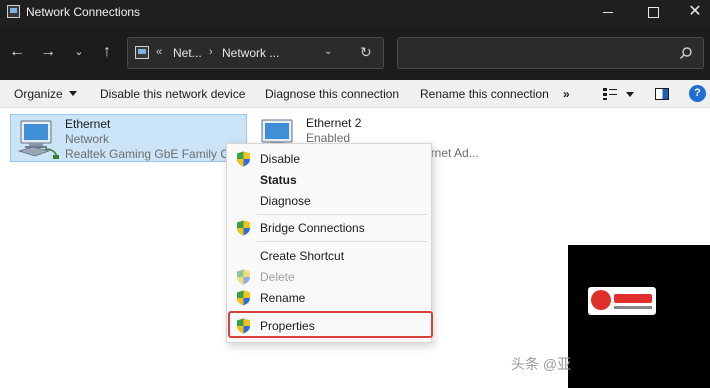  I want to click on adapter-name: Ethernet 2, so click(334, 123).